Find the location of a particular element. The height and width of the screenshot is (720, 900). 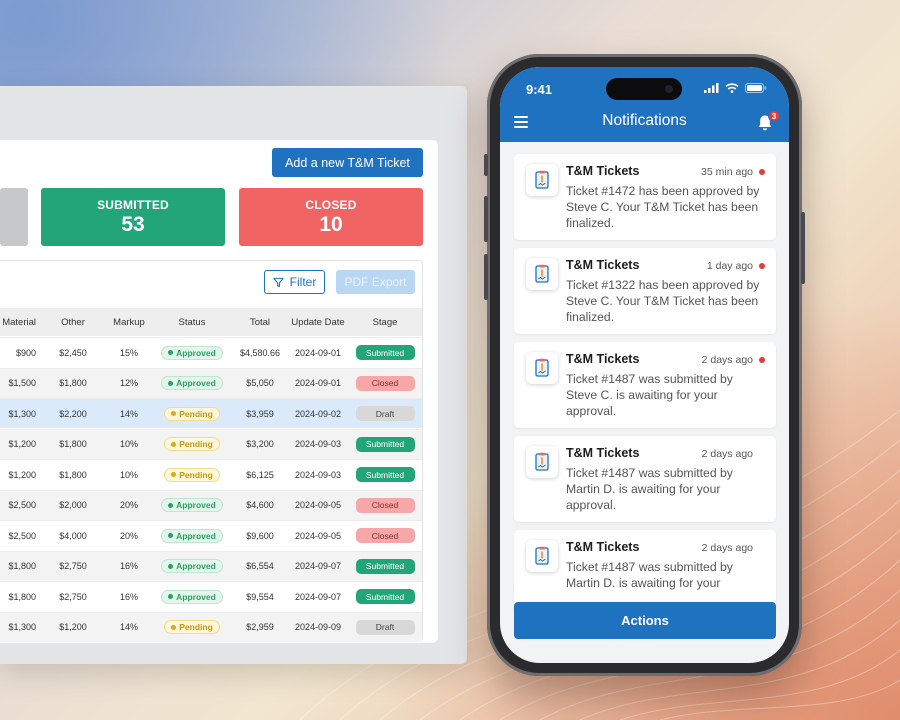

cell-markup: 16% is located at coordinates (128, 596).